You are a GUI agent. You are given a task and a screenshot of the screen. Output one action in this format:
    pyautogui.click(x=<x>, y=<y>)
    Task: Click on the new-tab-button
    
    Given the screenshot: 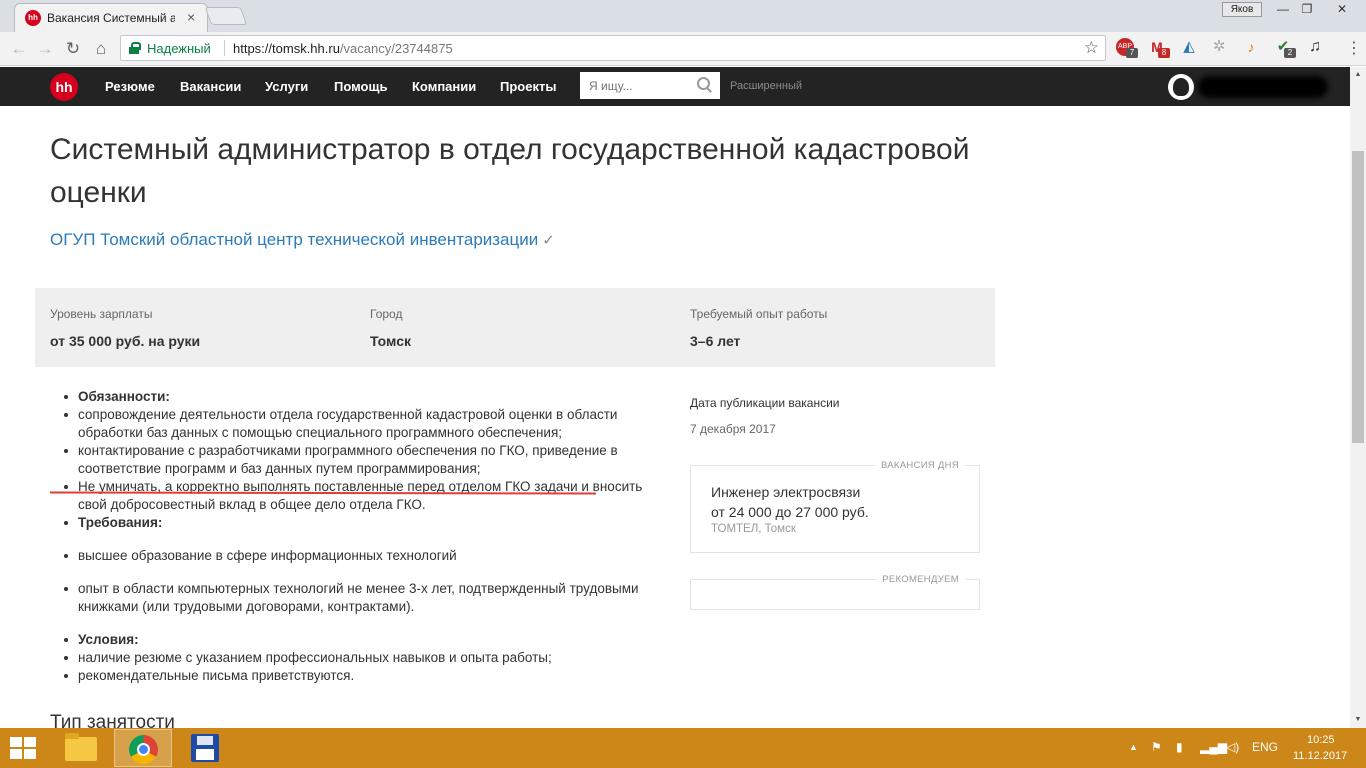 What is the action you would take?
    pyautogui.click(x=226, y=16)
    